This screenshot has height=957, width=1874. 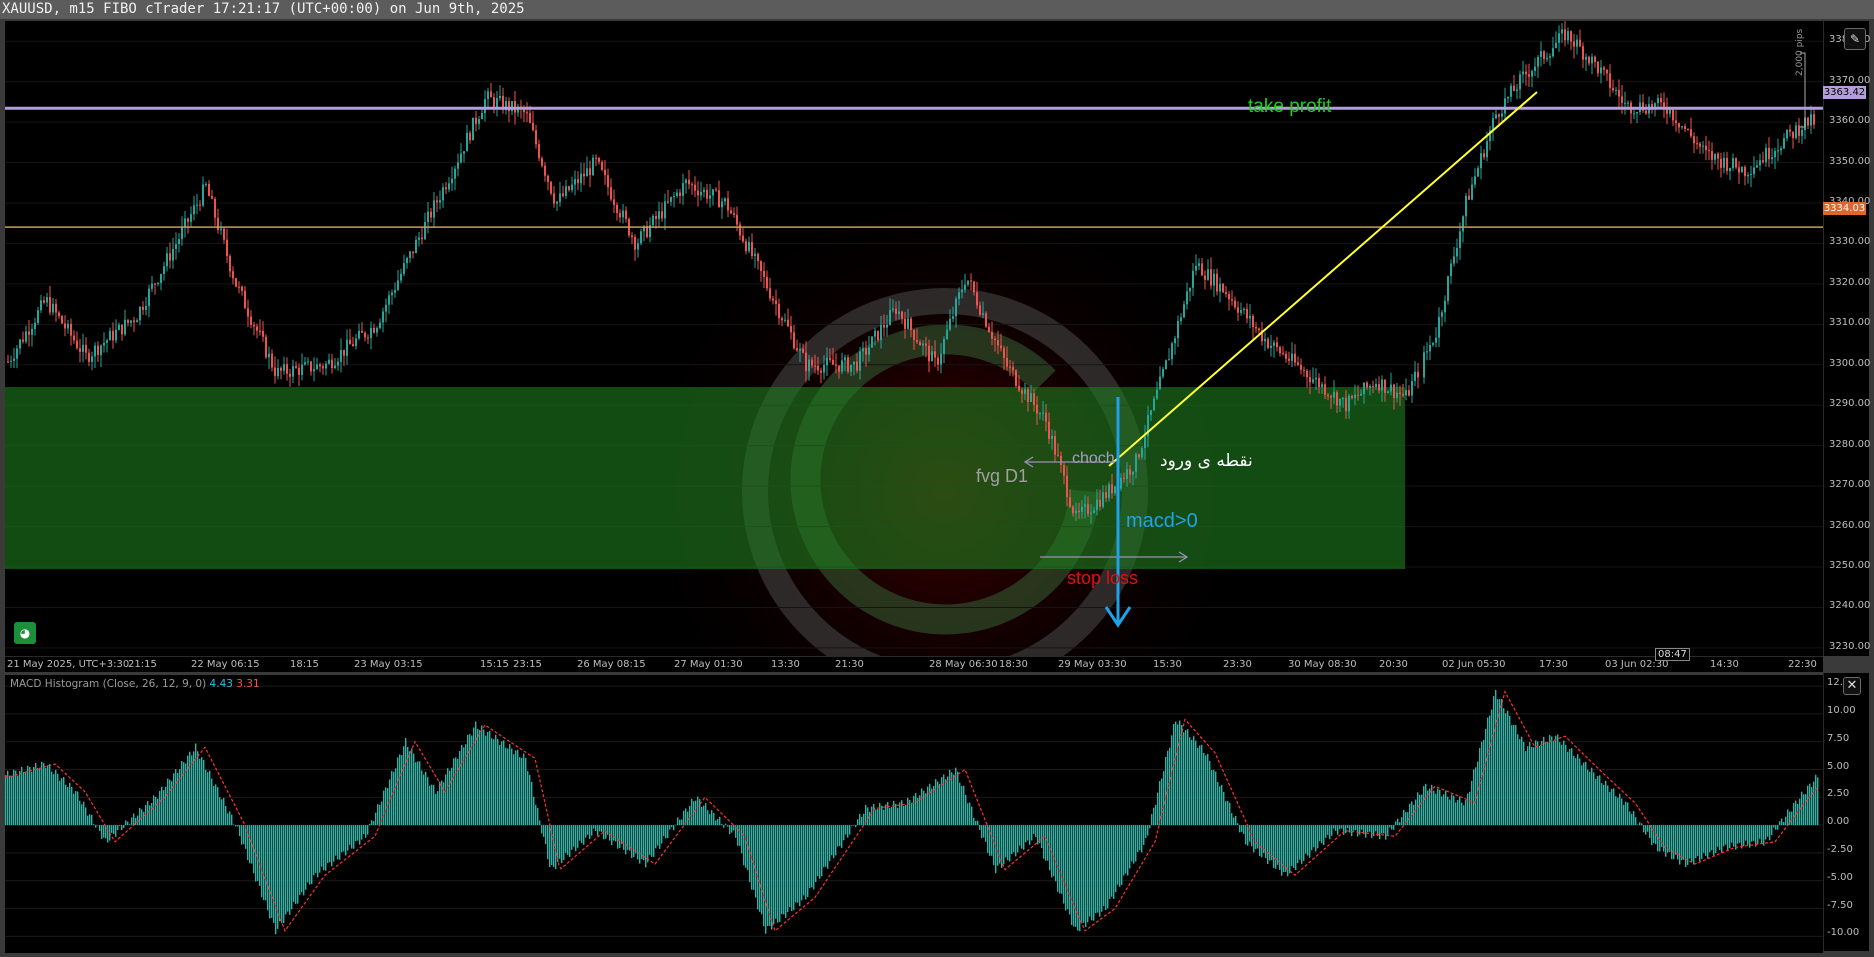 I want to click on time-axis-label: 27 May 01:30, so click(x=708, y=664).